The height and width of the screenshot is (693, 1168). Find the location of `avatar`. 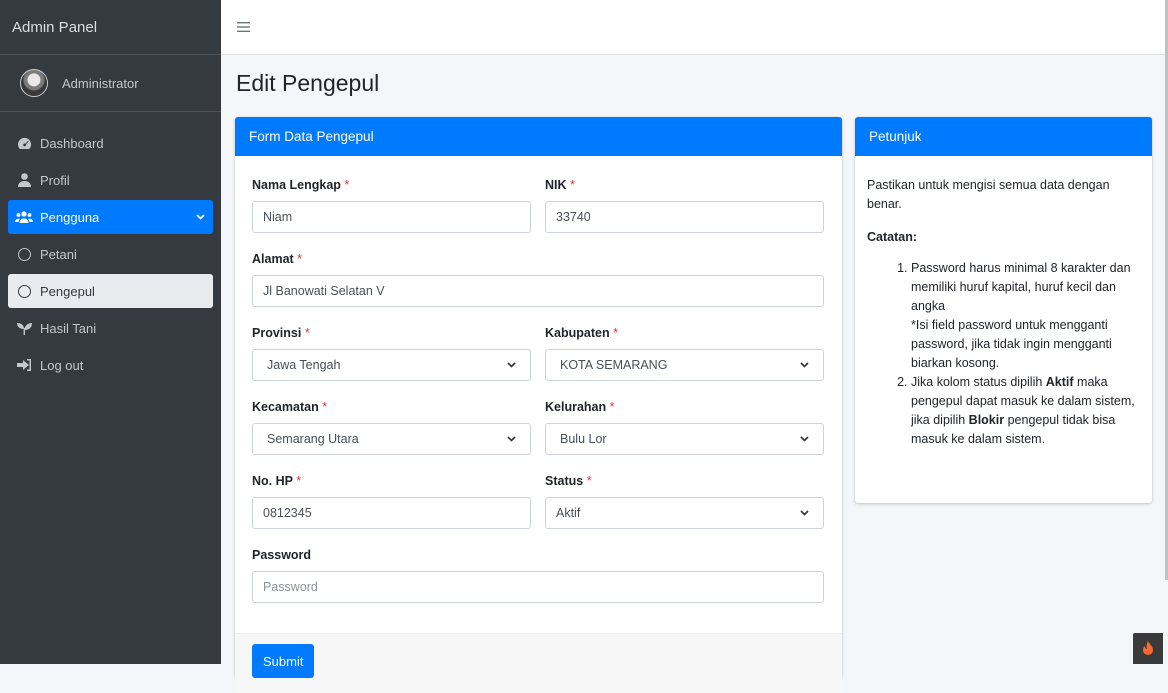

avatar is located at coordinates (34, 83).